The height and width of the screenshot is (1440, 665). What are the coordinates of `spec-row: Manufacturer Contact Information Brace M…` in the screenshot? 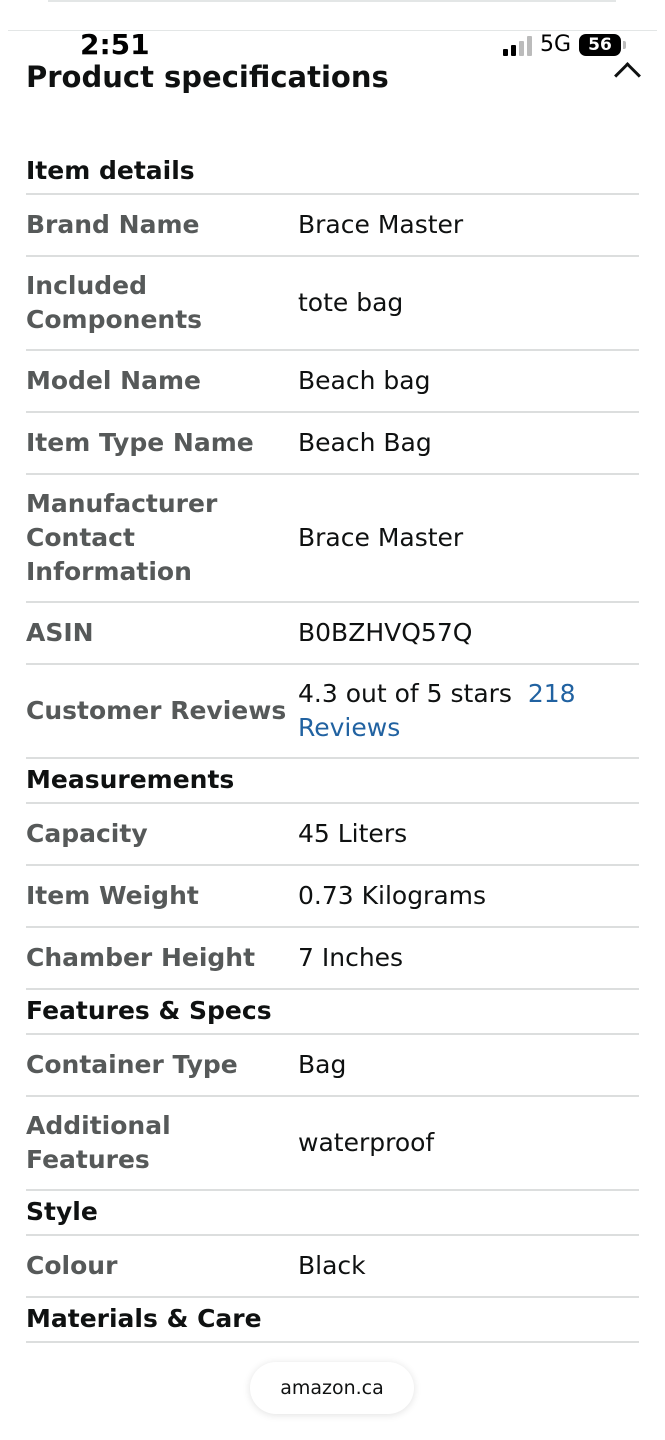 It's located at (332, 539).